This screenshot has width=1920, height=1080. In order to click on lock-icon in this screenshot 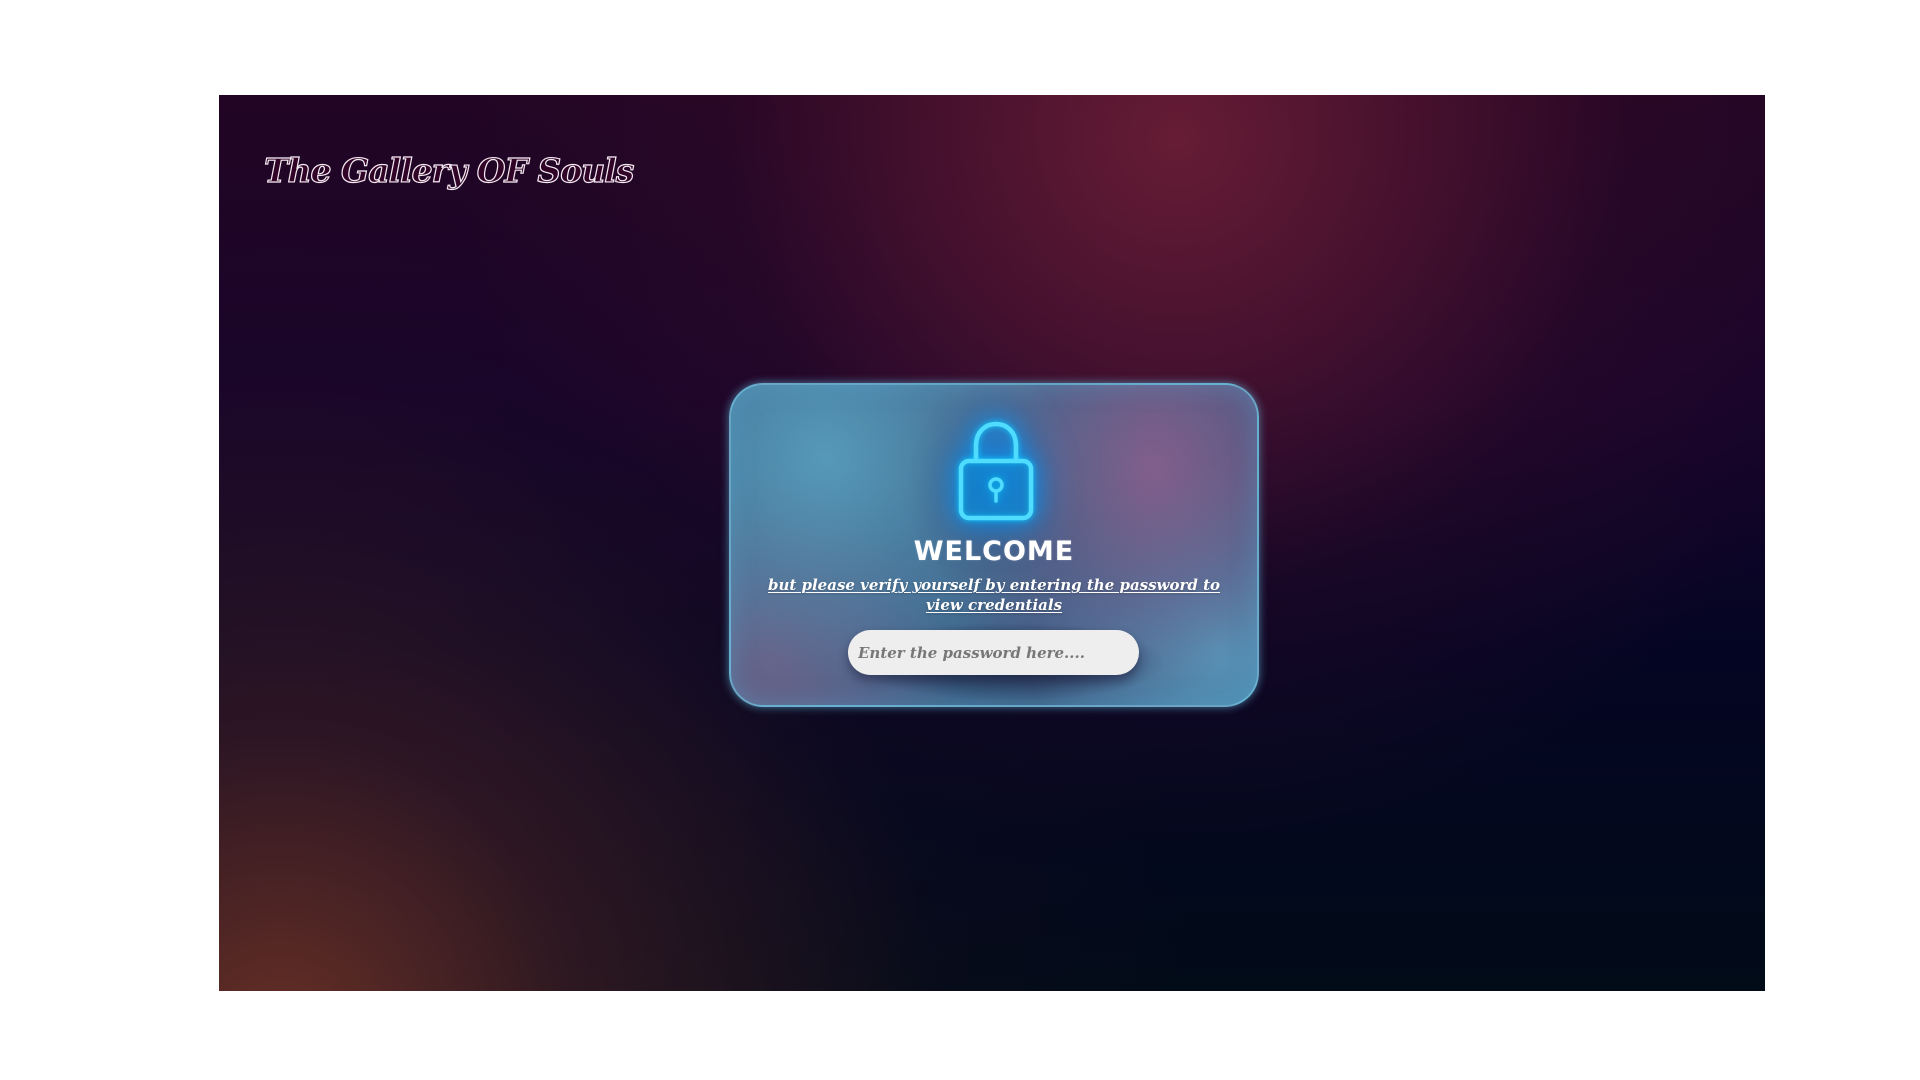, I will do `click(996, 471)`.